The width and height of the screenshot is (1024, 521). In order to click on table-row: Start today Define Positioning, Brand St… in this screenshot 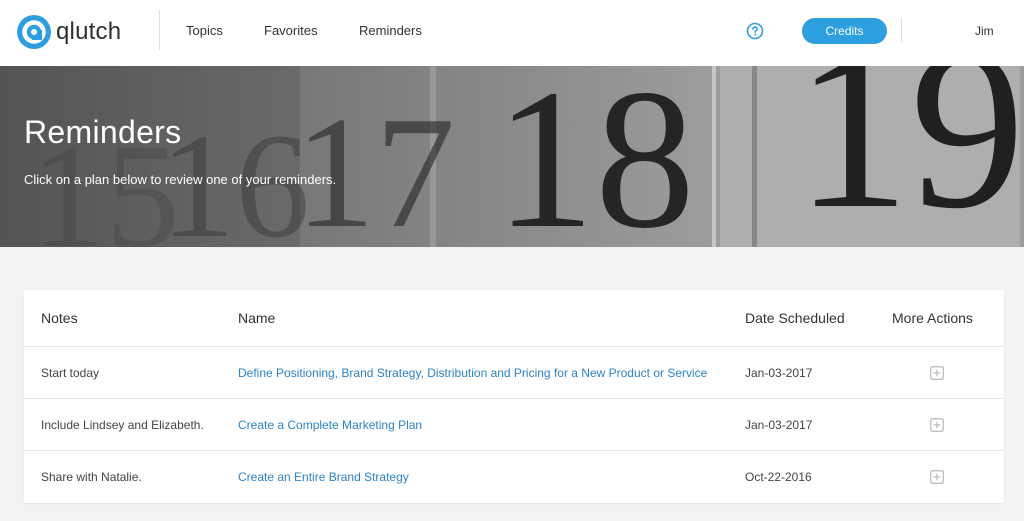, I will do `click(514, 372)`.